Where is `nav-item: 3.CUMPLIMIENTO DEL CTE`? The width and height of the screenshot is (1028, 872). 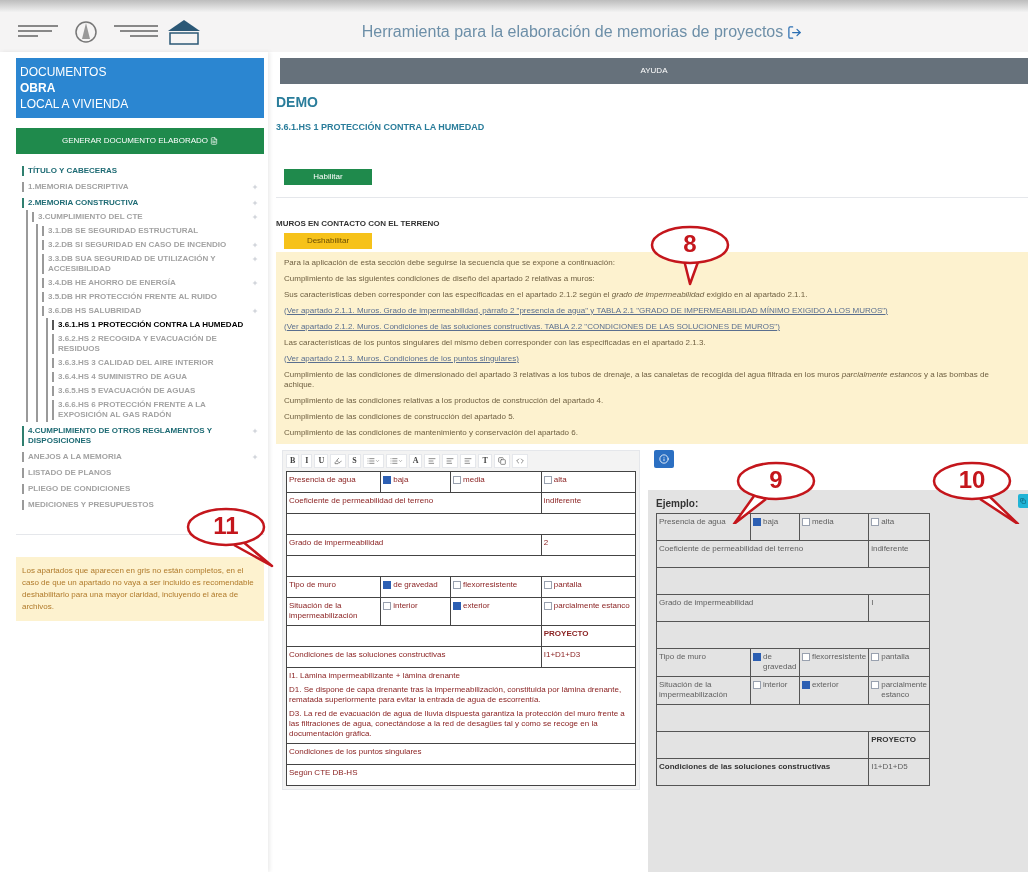
nav-item: 3.CUMPLIMIENTO DEL CTE is located at coordinates (90, 217).